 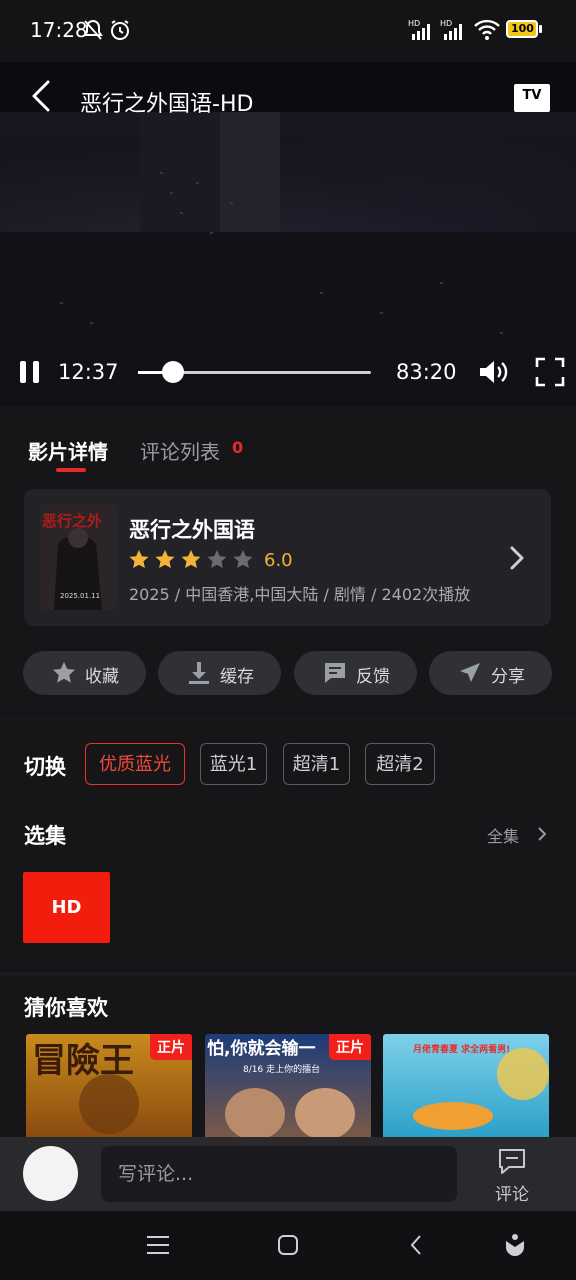 I want to click on battery-icon: 100, so click(x=522, y=29).